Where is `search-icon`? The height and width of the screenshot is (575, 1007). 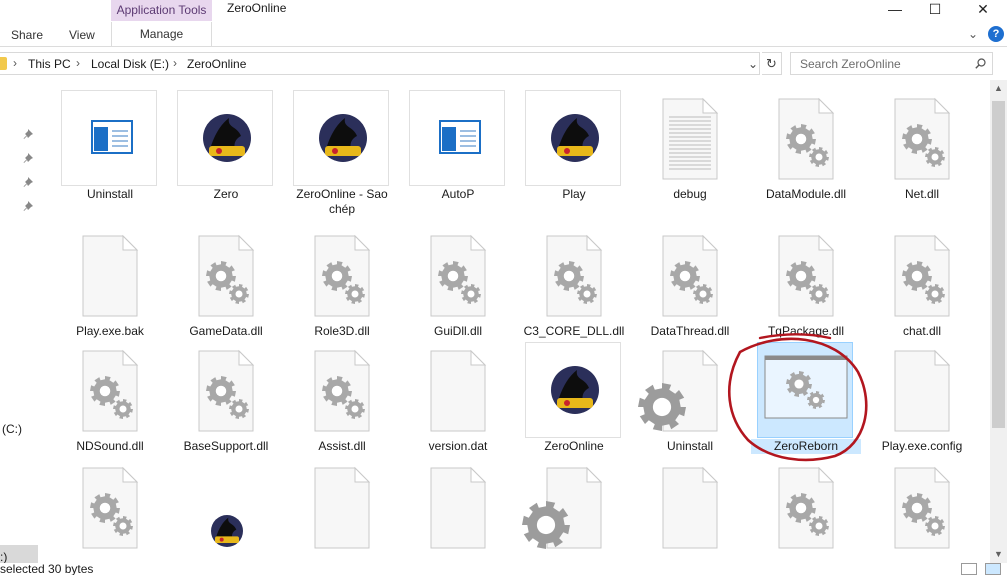
search-icon is located at coordinates (980, 63).